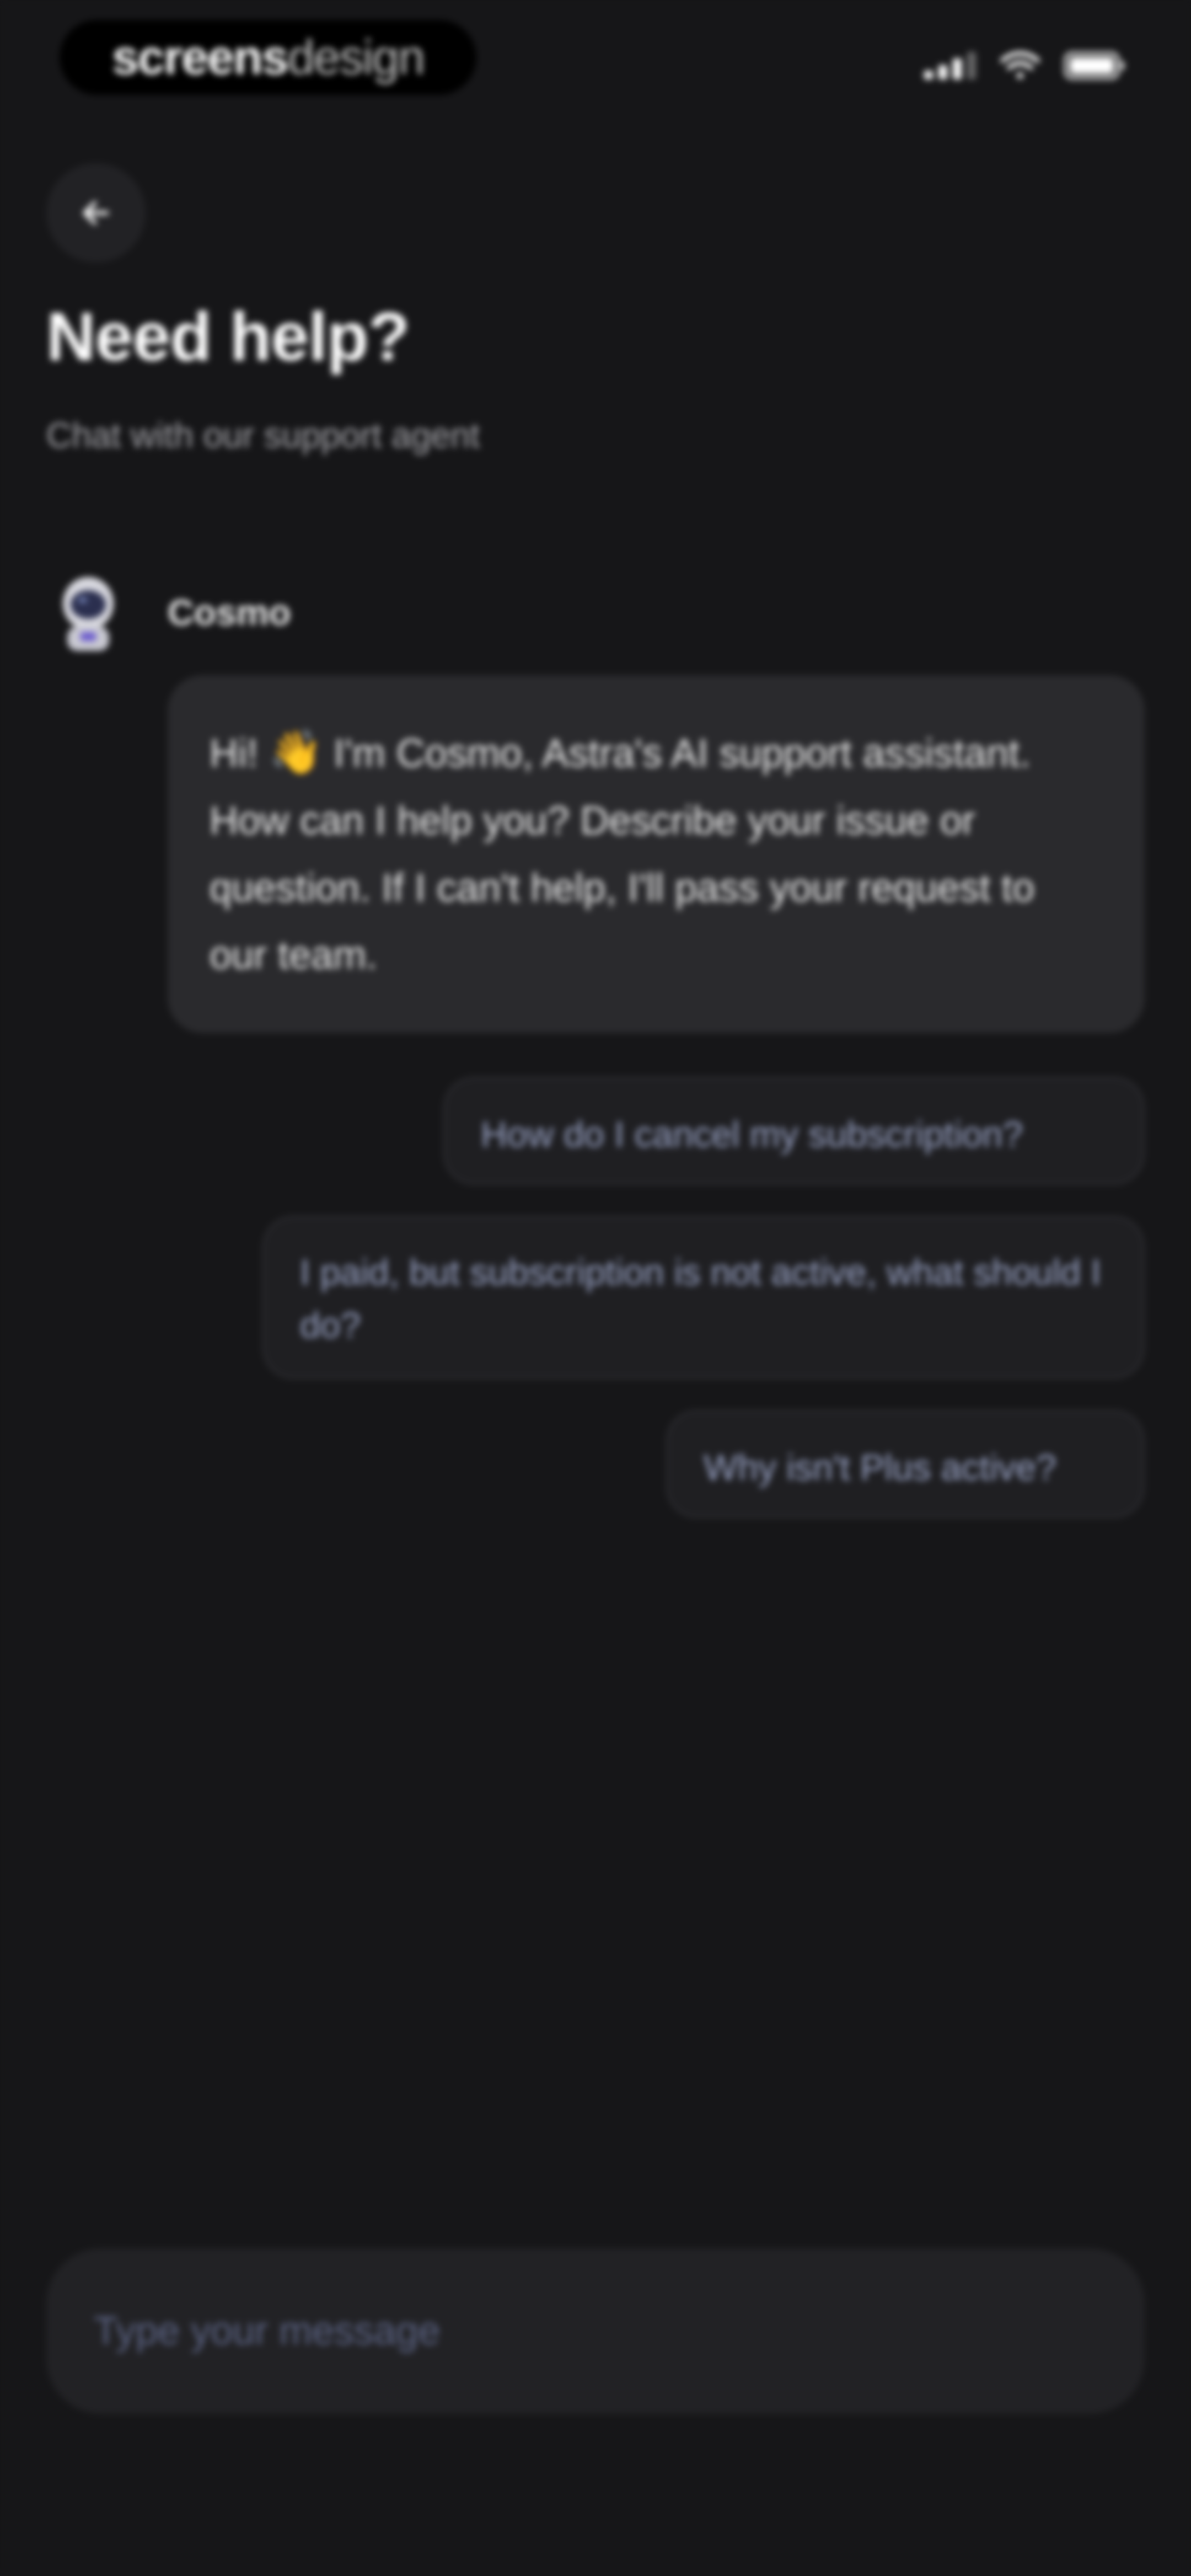 This screenshot has width=1191, height=2576. I want to click on page-title: Need help?, so click(228, 337).